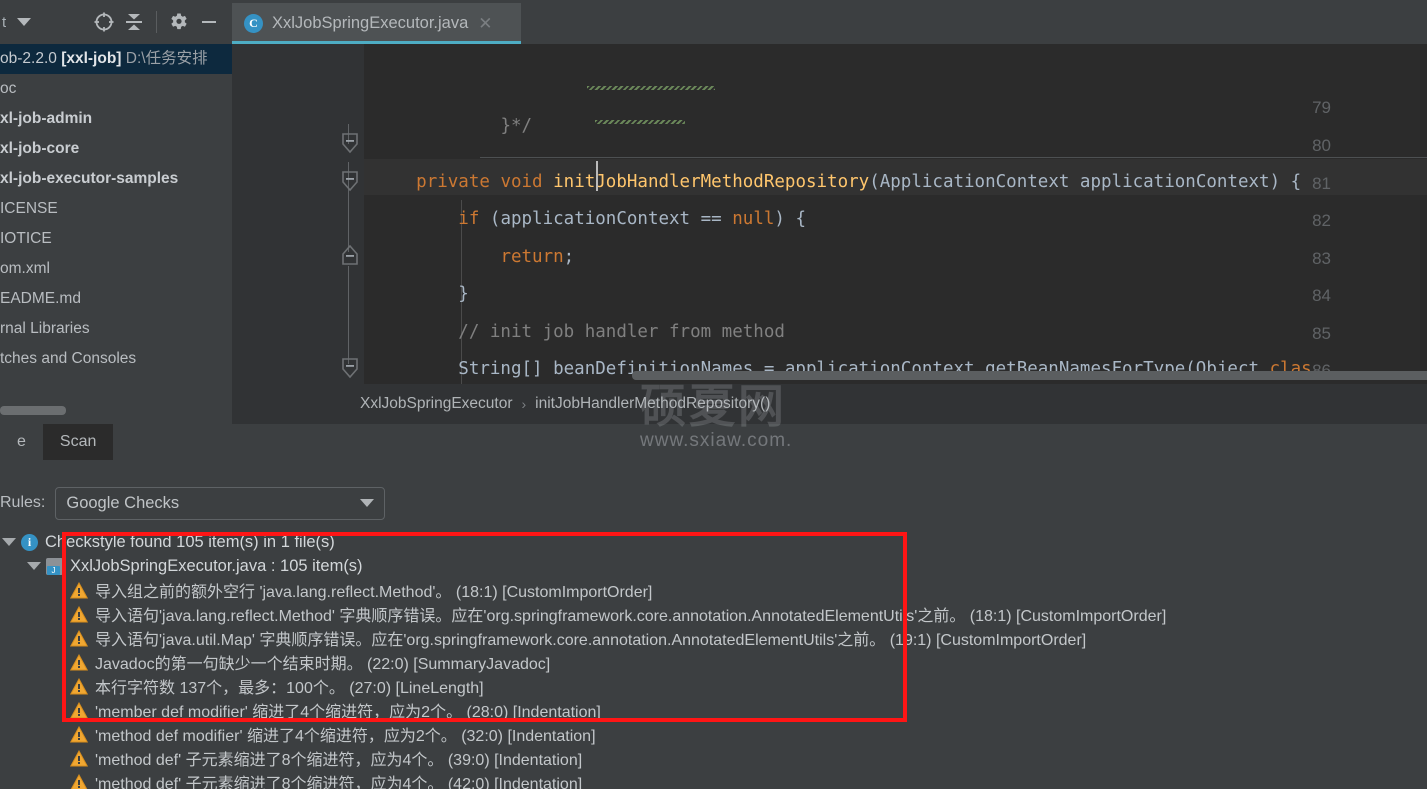  I want to click on rules-dropdown-value: Google Checks, so click(123, 502).